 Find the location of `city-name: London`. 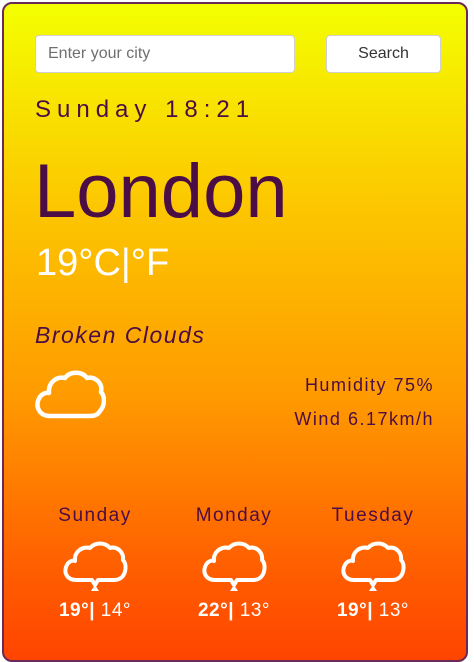

city-name: London is located at coordinates (161, 191).